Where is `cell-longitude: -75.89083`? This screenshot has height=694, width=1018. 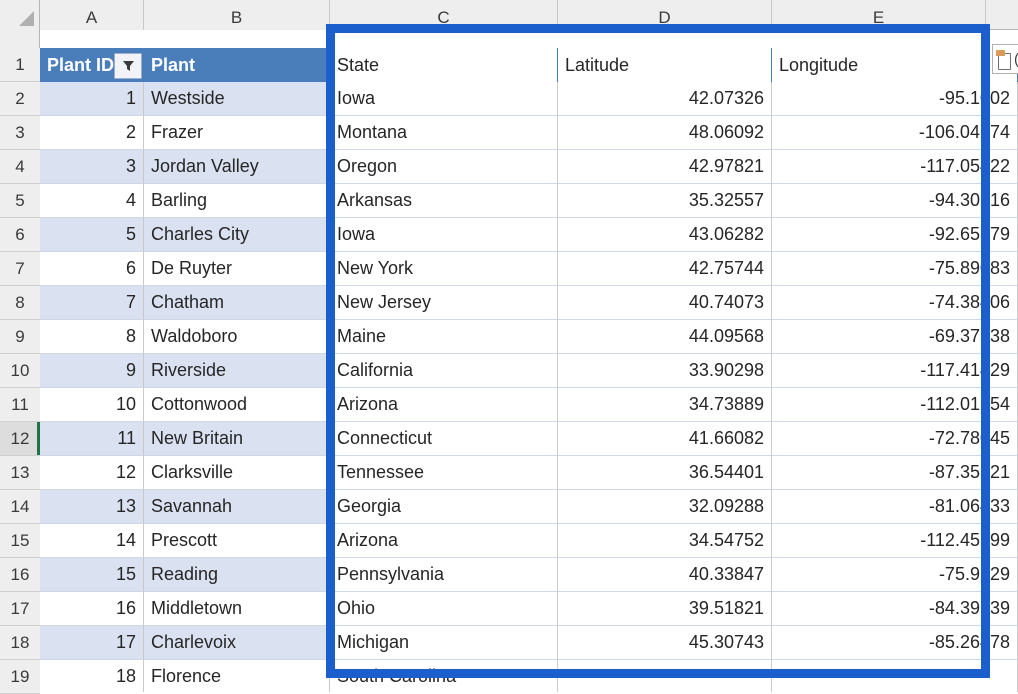 cell-longitude: -75.89083 is located at coordinates (895, 269).